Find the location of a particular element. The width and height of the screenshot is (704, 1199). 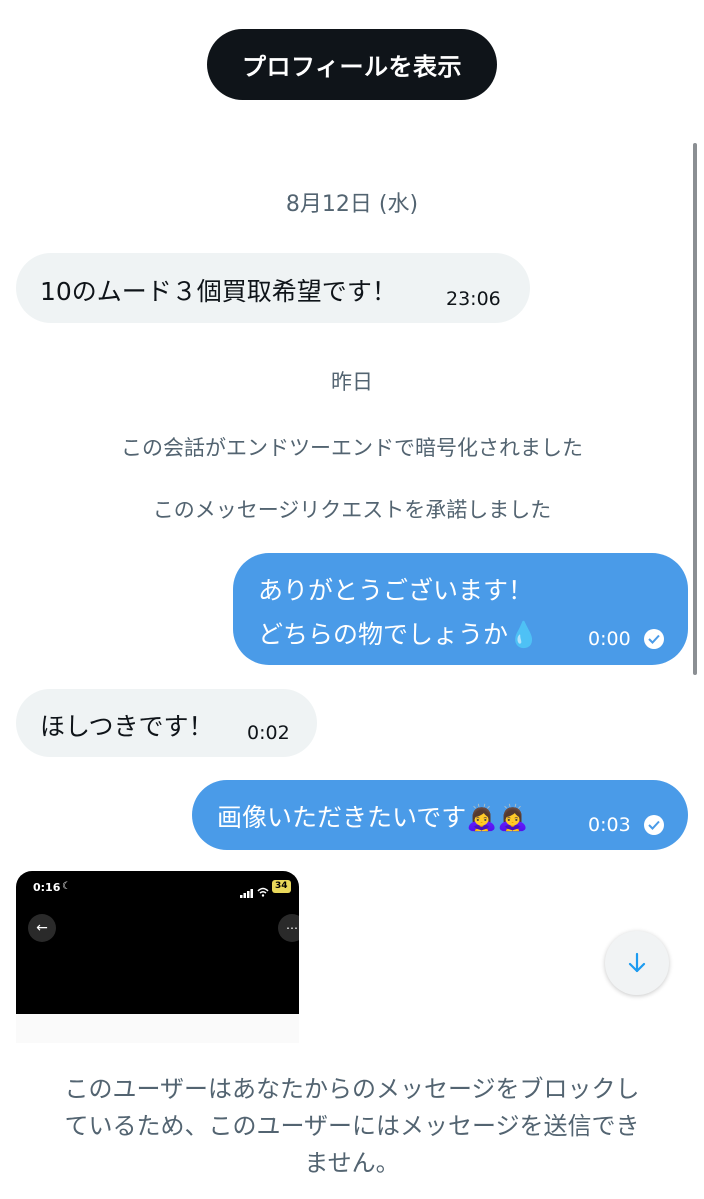

view-profile-label: プロフィールを表示 is located at coordinates (352, 67).